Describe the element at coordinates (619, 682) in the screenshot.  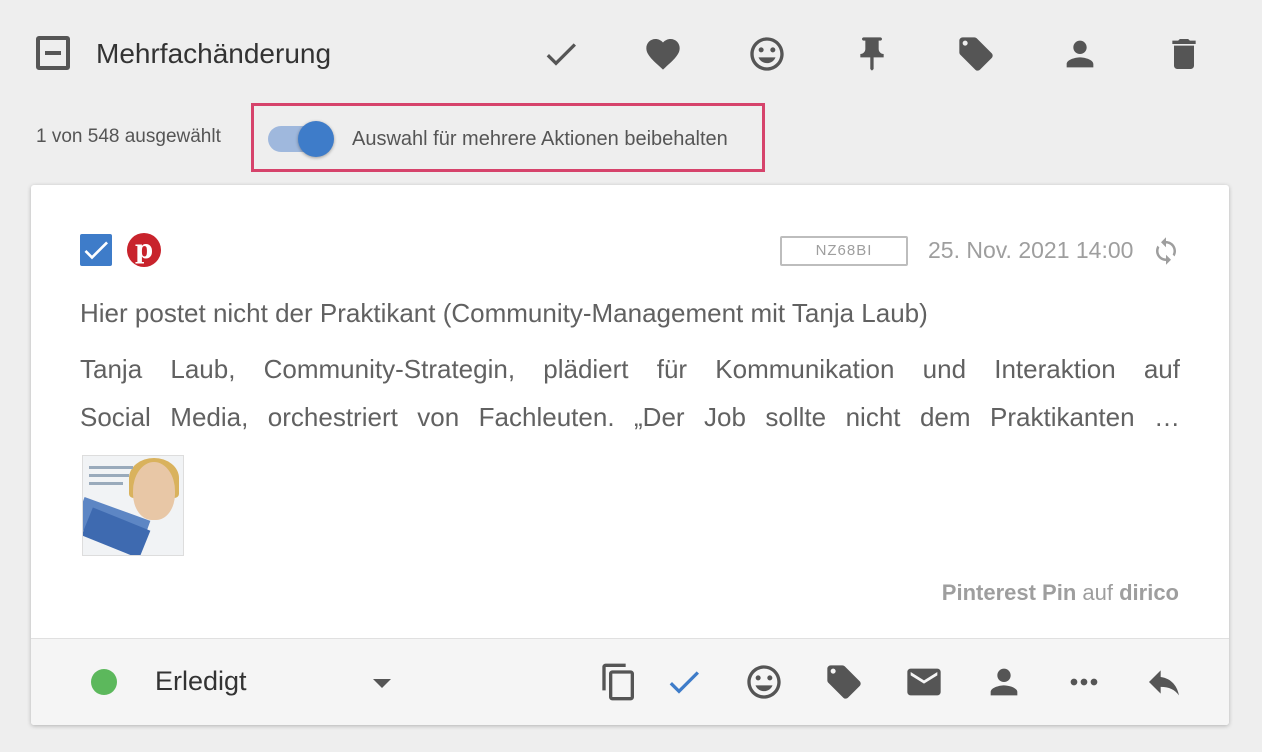
I see `copy-icon` at that location.